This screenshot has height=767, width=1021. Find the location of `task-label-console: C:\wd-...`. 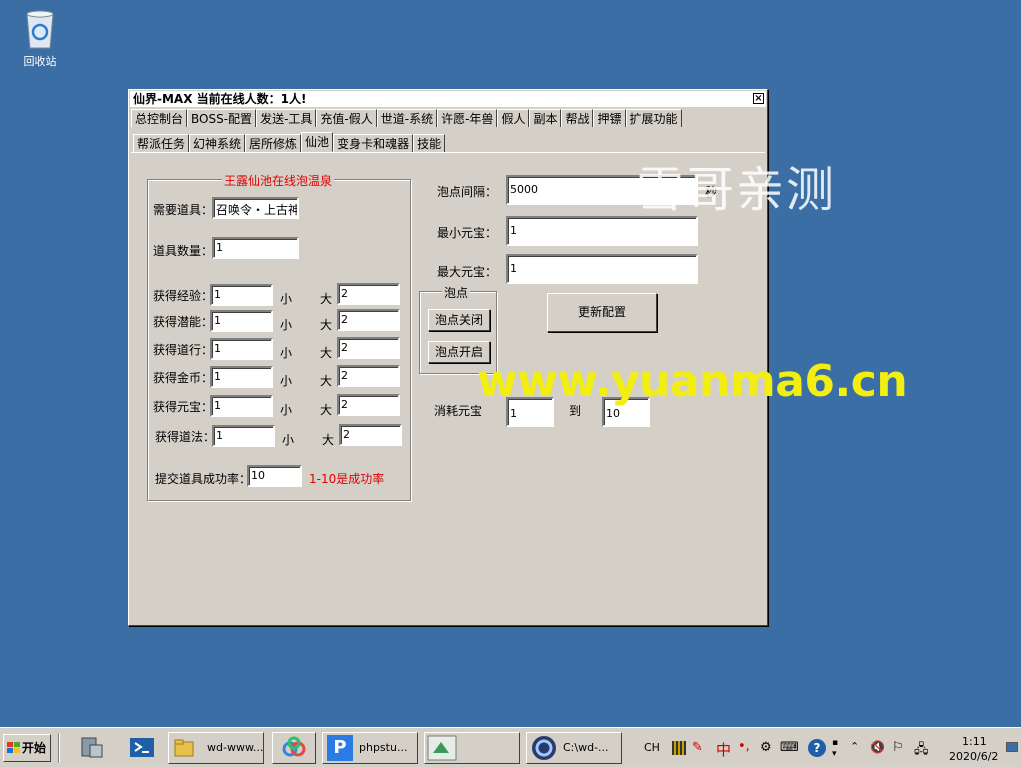

task-label-console: C:\wd-... is located at coordinates (586, 747).